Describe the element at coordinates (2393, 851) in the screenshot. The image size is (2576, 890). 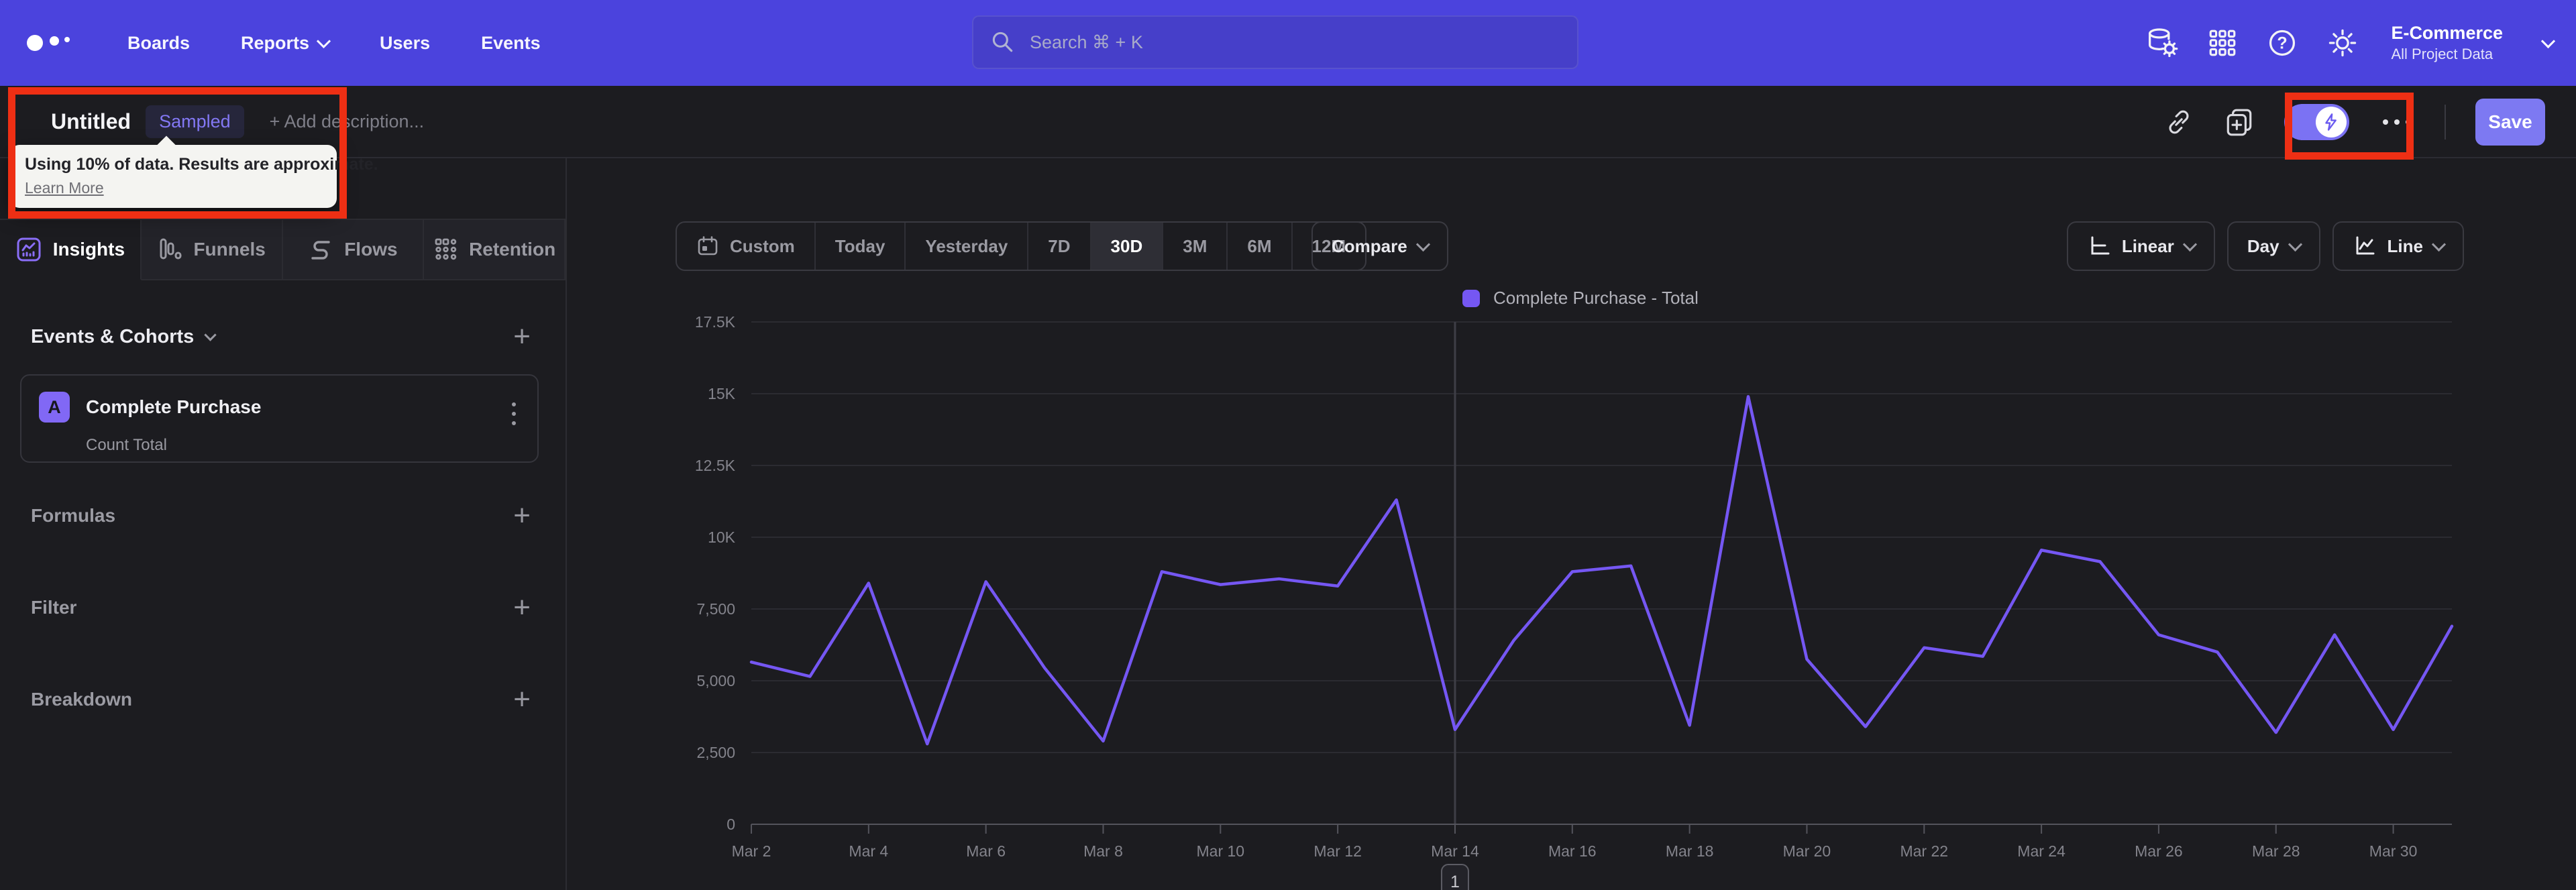
I see `svg-text: Mar 30` at that location.